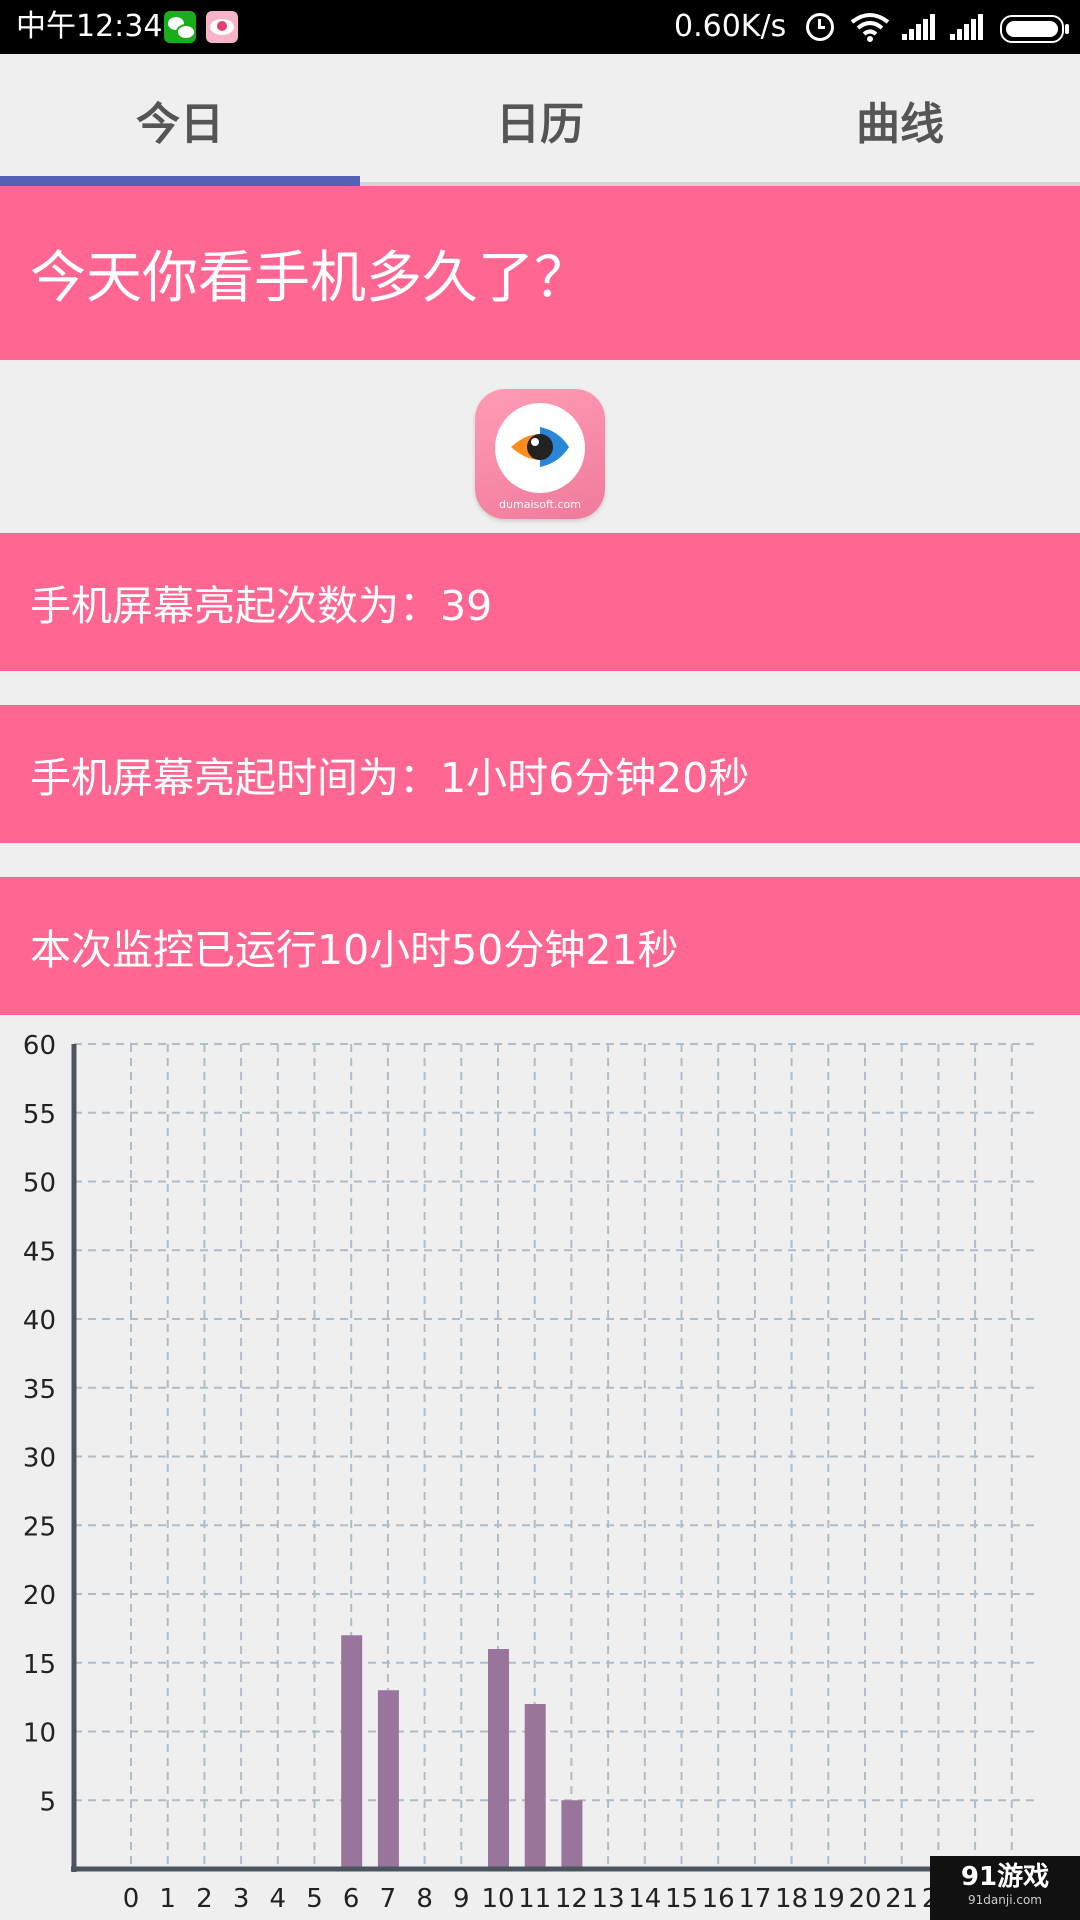 This screenshot has width=1080, height=1920. What do you see at coordinates (351, 1899) in the screenshot?
I see `x-tick-label: 6` at bounding box center [351, 1899].